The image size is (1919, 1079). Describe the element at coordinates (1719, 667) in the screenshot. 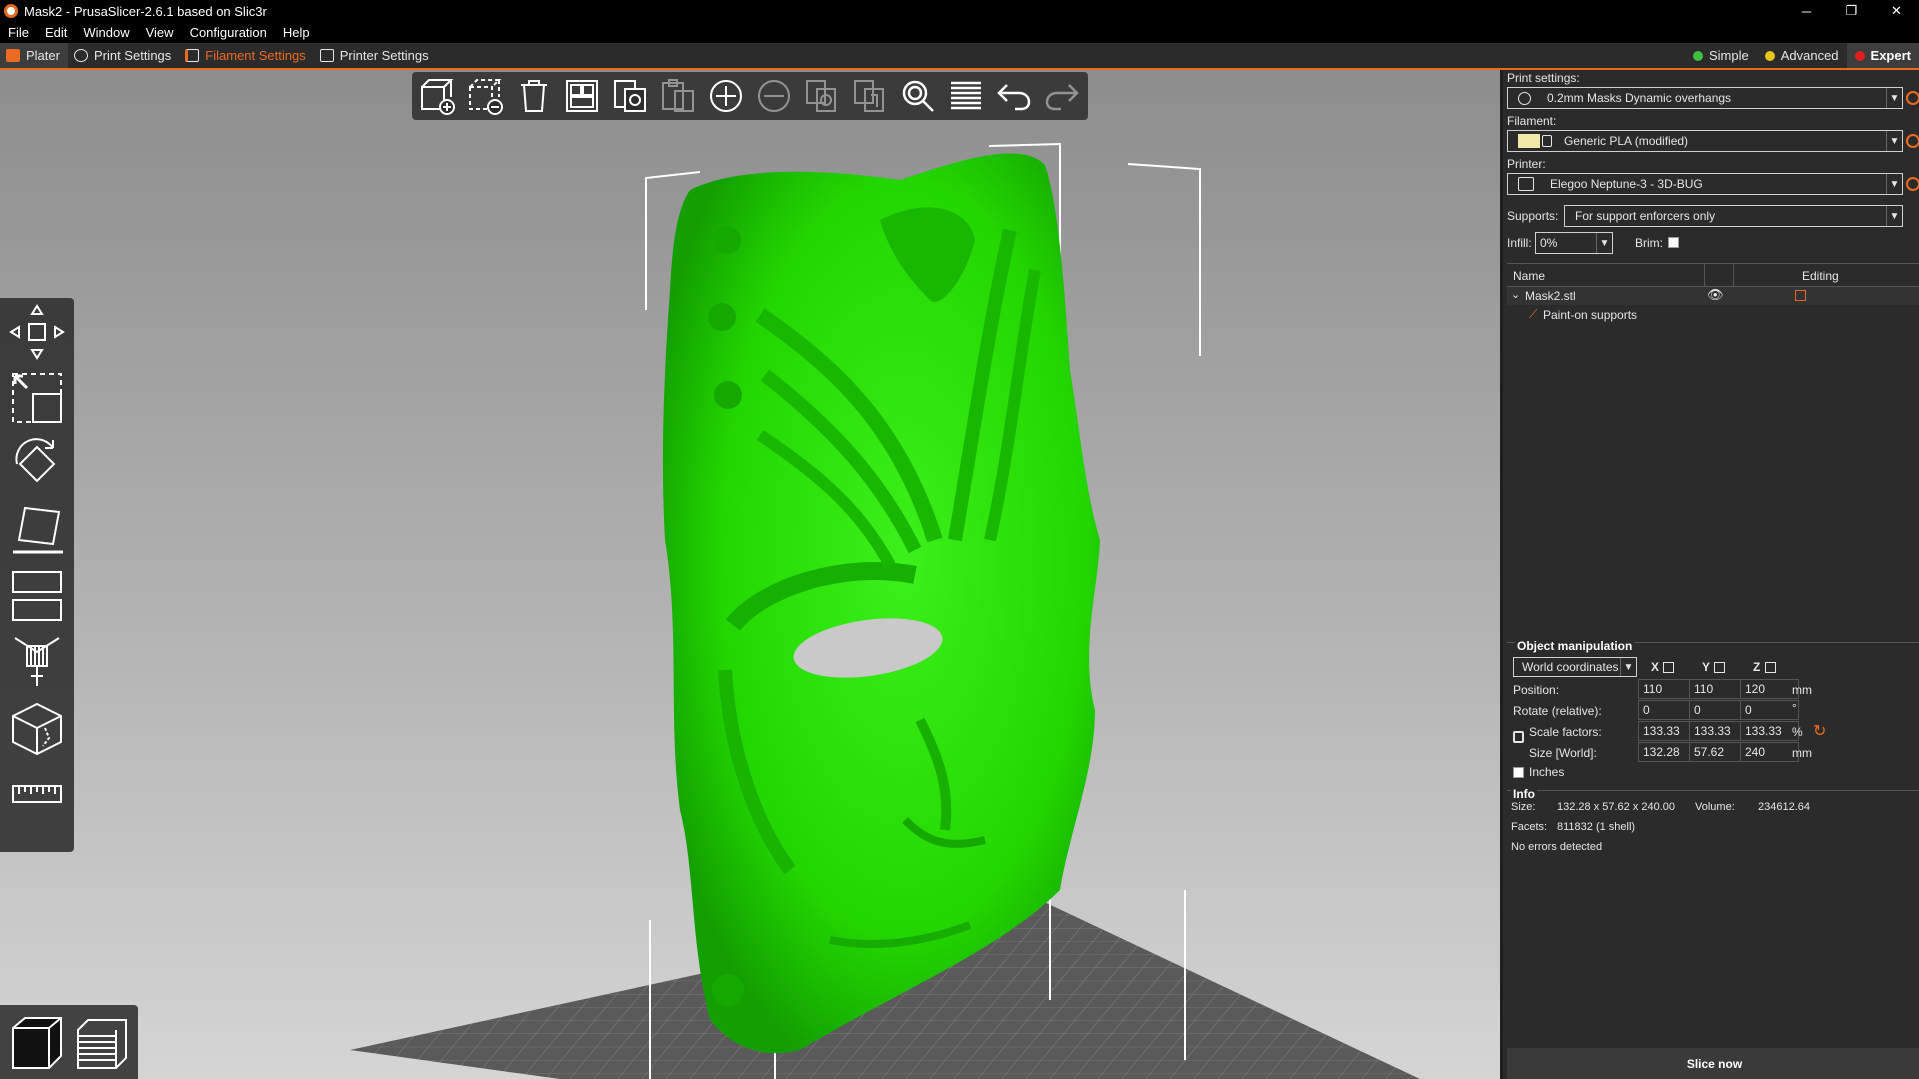

I see `drop-to-bed-y-icon` at that location.